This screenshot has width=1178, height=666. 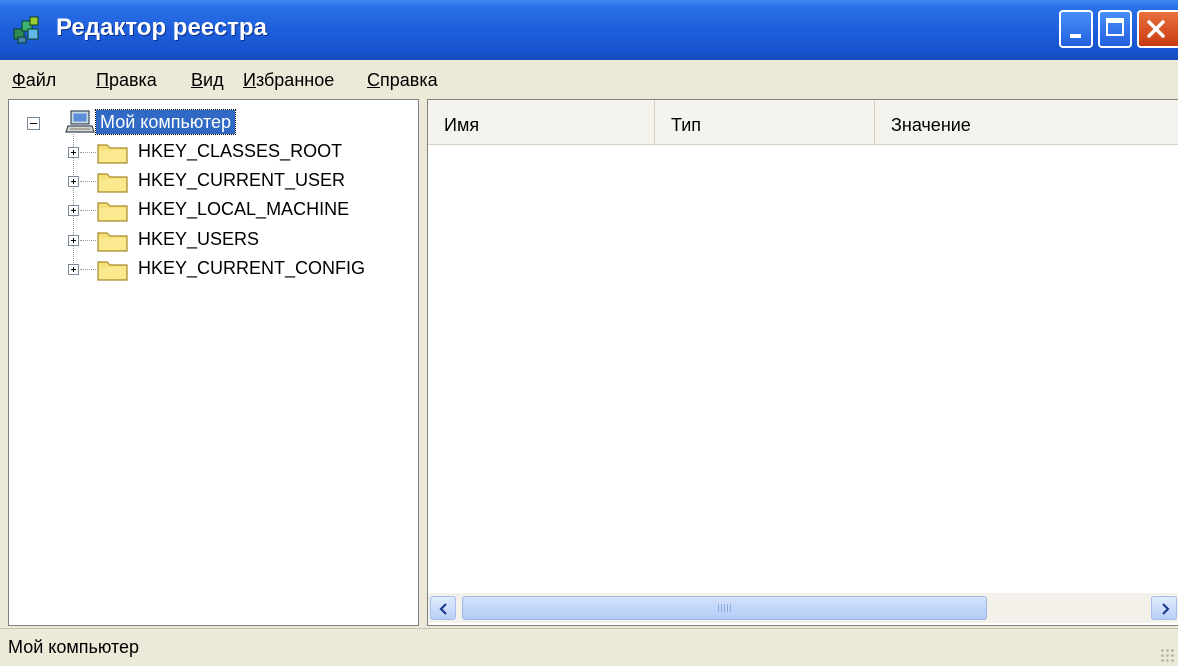 What do you see at coordinates (34, 80) in the screenshot?
I see `menu-file: Файл` at bounding box center [34, 80].